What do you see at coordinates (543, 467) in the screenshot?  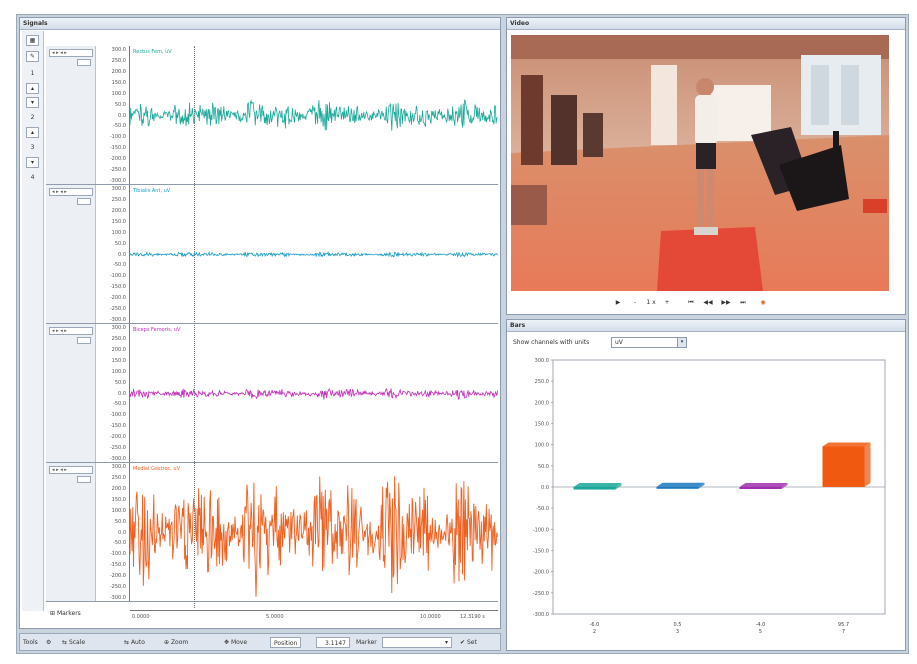 I see `bar-y-tick: 50.0` at bounding box center [543, 467].